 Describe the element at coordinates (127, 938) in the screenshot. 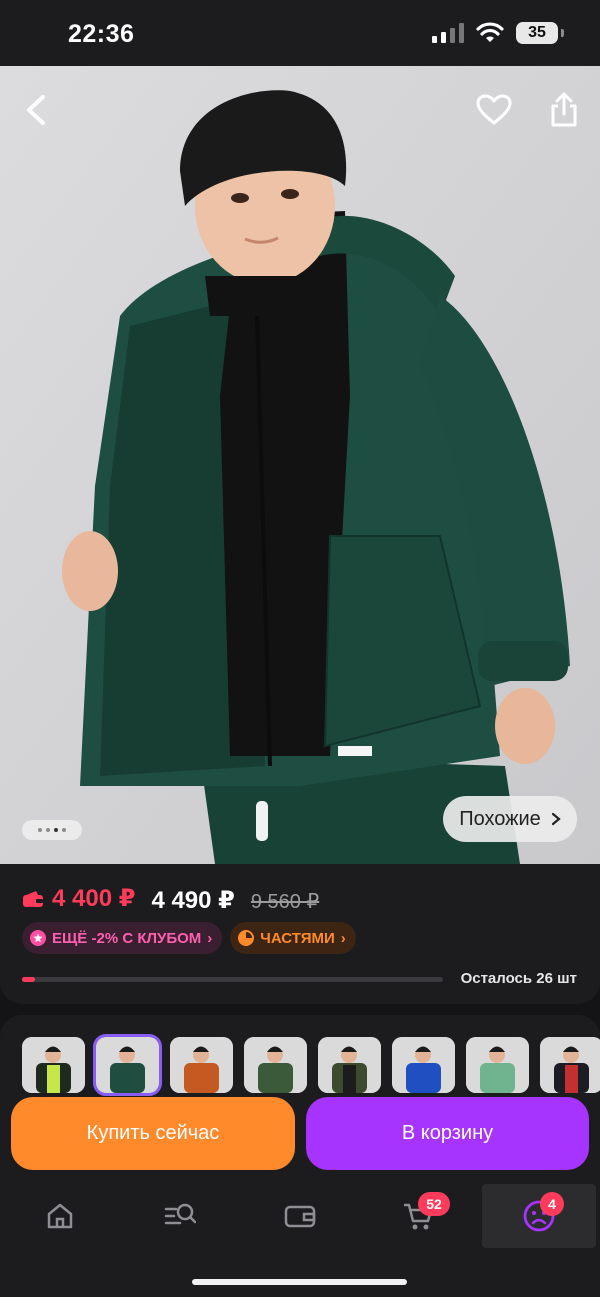

I see `club-discount-label: ЕЩЁ -2% С КЛУБОМ` at that location.